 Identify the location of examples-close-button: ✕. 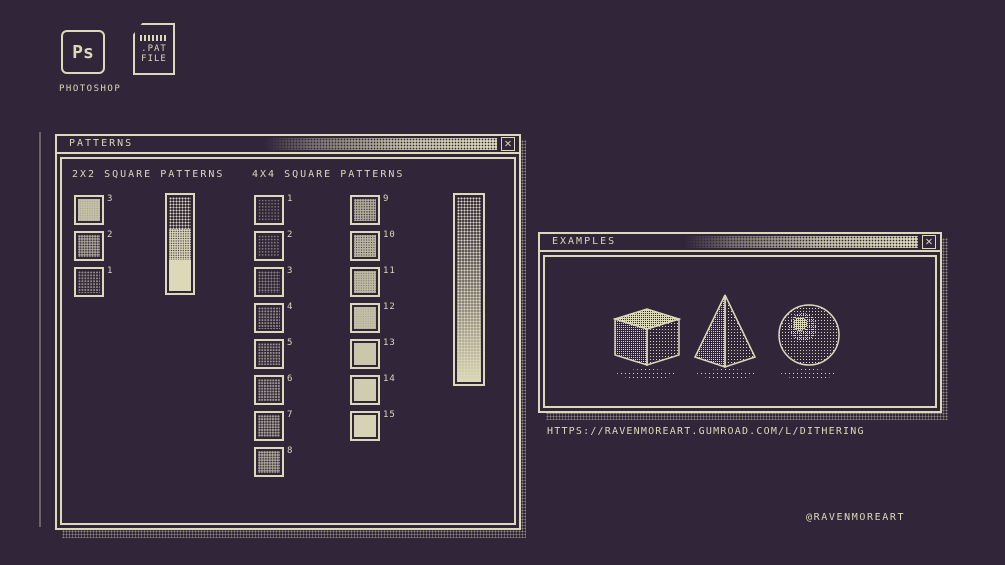
(929, 242).